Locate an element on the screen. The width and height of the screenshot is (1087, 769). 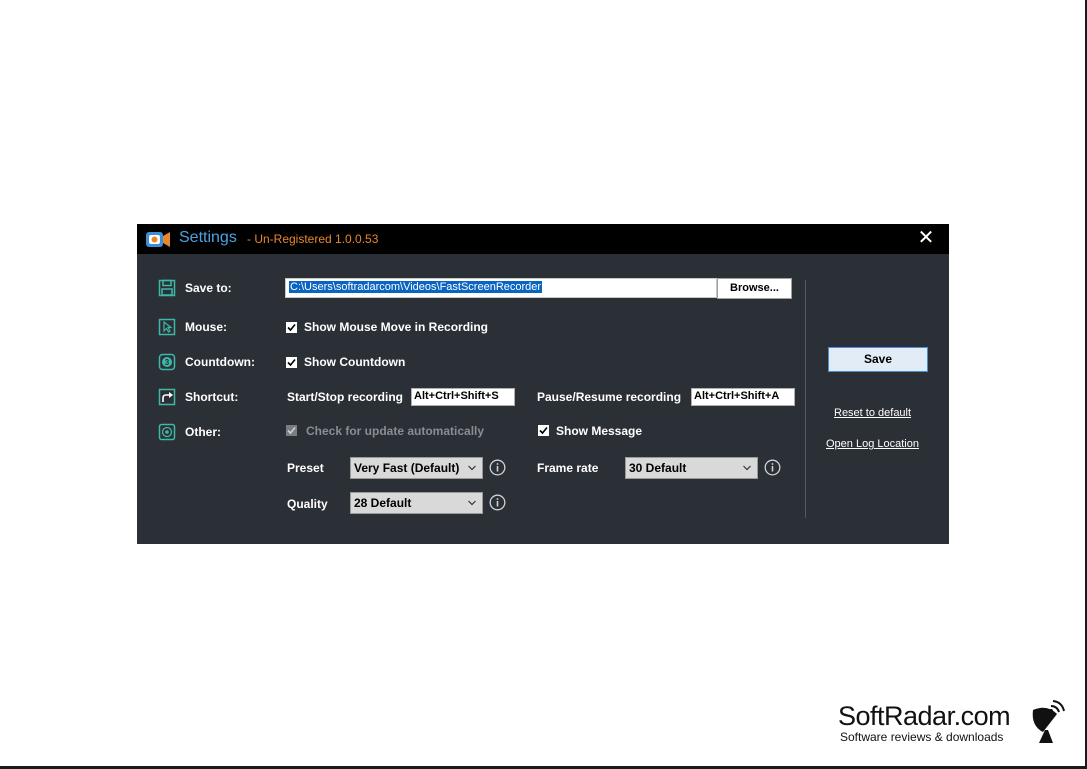
mouse-label: Mouse: is located at coordinates (206, 327).